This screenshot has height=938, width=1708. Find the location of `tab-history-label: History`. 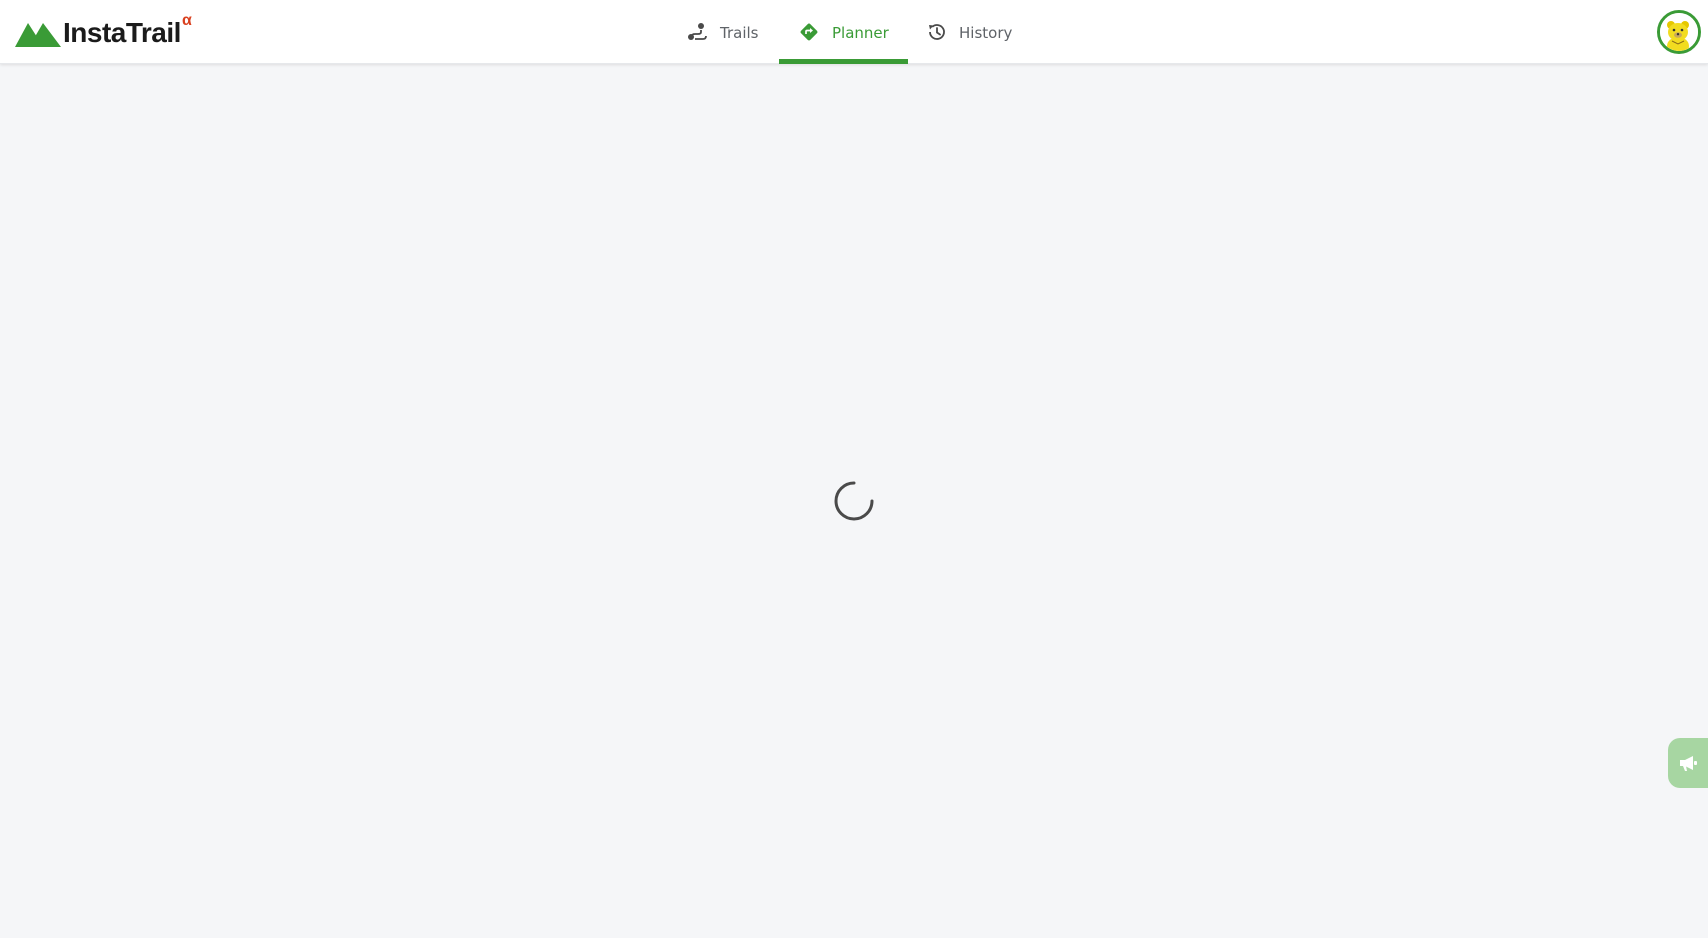

tab-history-label: History is located at coordinates (986, 33).